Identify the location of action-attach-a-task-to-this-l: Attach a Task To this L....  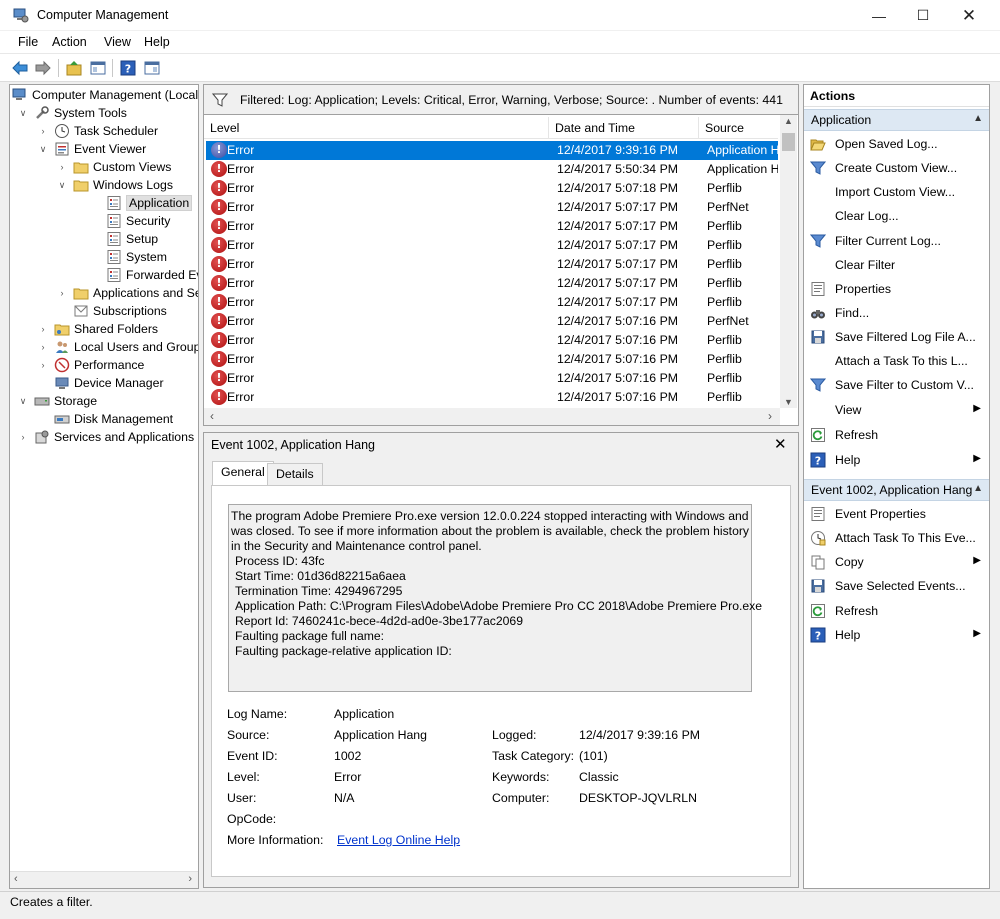
(896, 361).